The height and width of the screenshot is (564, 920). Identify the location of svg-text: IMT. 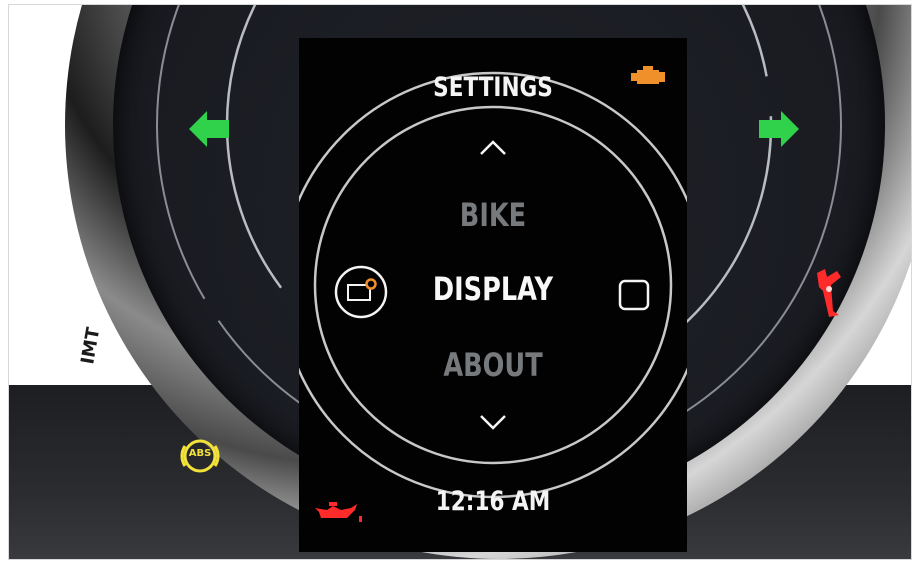
(90, 345).